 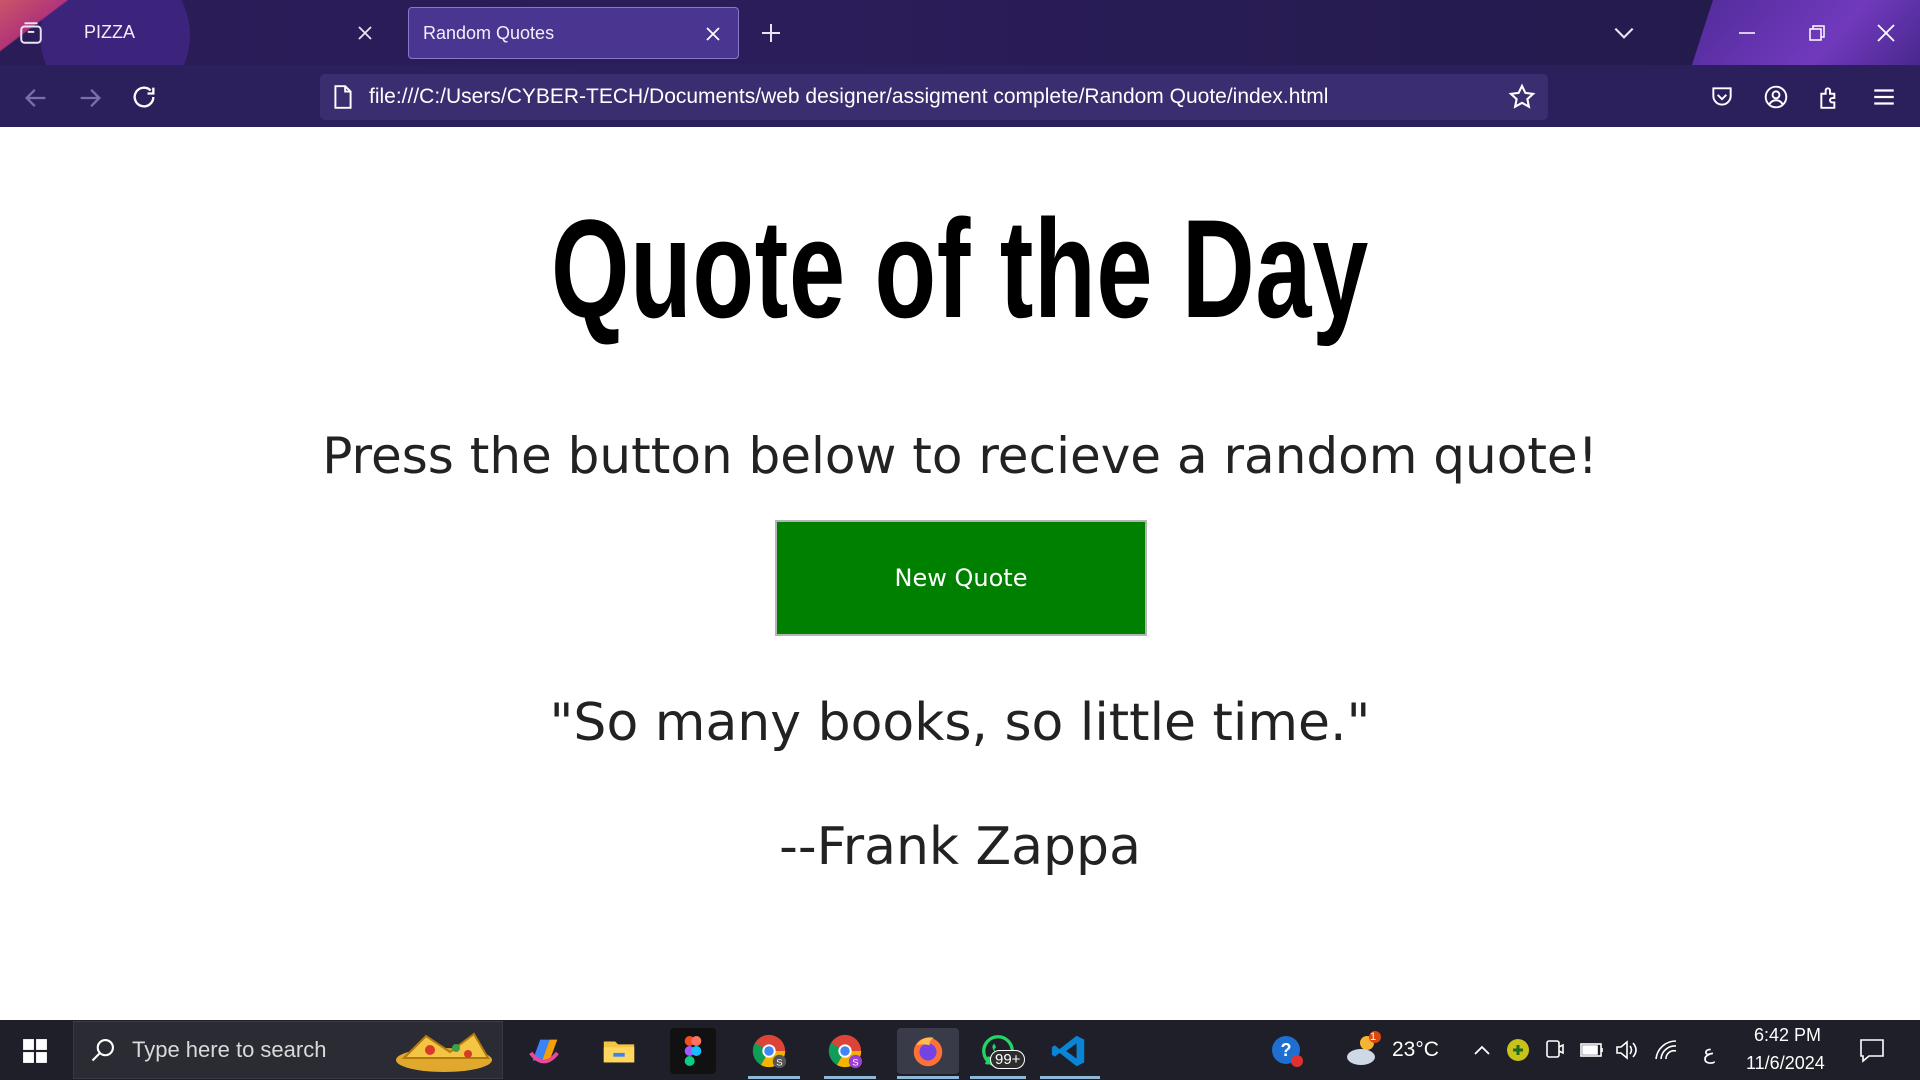 What do you see at coordinates (1069, 1051) in the screenshot?
I see `vscode-icon` at bounding box center [1069, 1051].